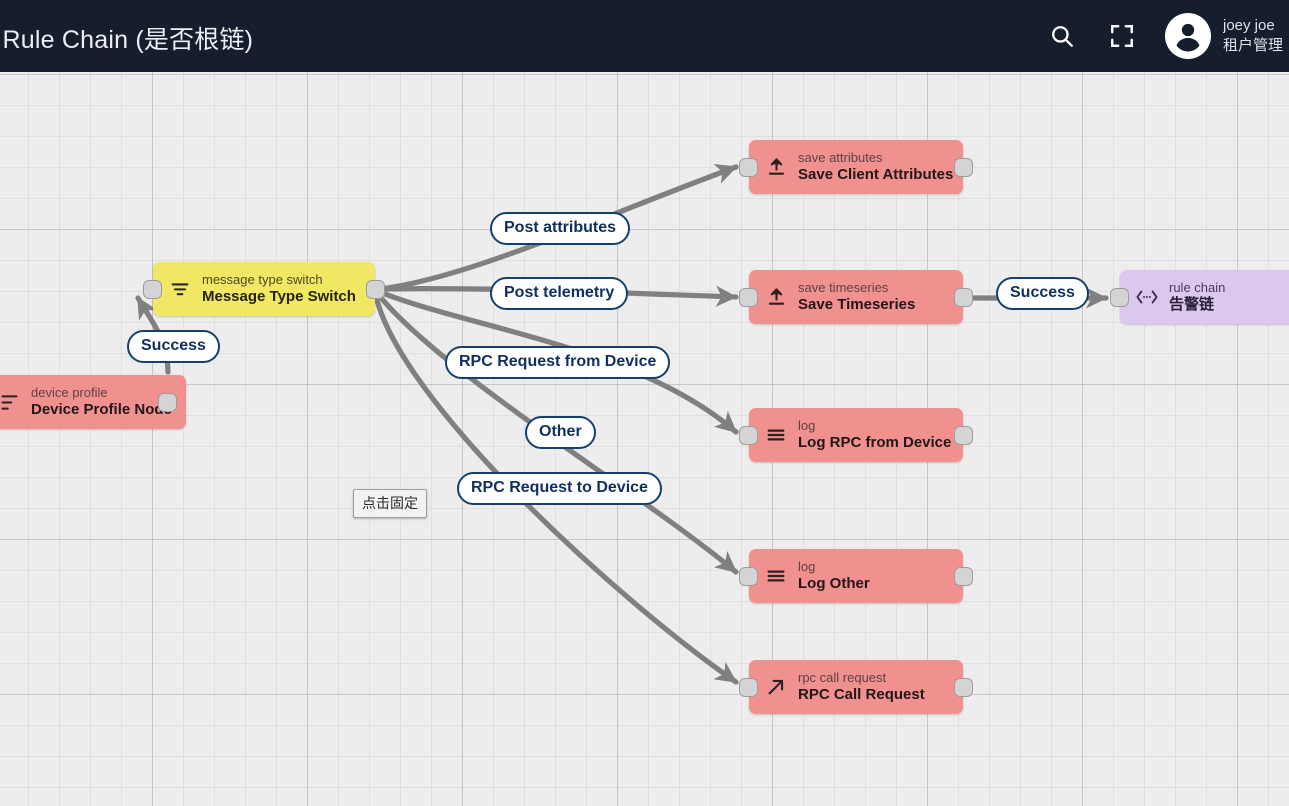 Image resolution: width=1289 pixels, height=806 pixels. Describe the element at coordinates (560, 228) in the screenshot. I see `edge-label-post-attributes: Post attributes` at that location.